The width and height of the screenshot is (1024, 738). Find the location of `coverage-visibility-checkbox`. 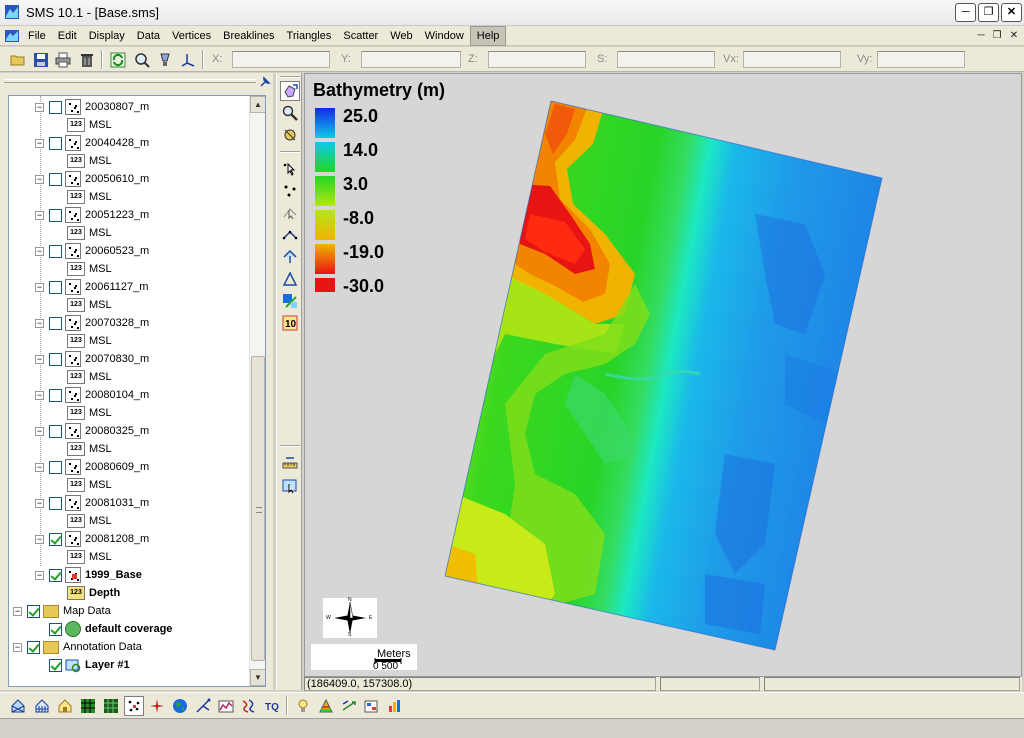

coverage-visibility-checkbox is located at coordinates (55, 629).